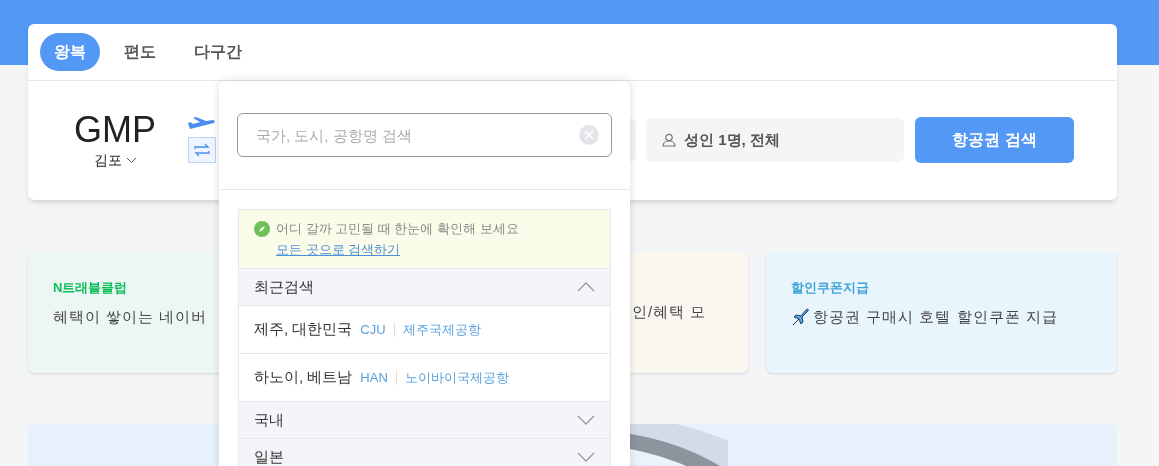 Image resolution: width=1159 pixels, height=466 pixels. What do you see at coordinates (397, 229) in the screenshot?
I see `hint-text: 어디 갈까 고민될 때 한눈에 확인해 보세요` at bounding box center [397, 229].